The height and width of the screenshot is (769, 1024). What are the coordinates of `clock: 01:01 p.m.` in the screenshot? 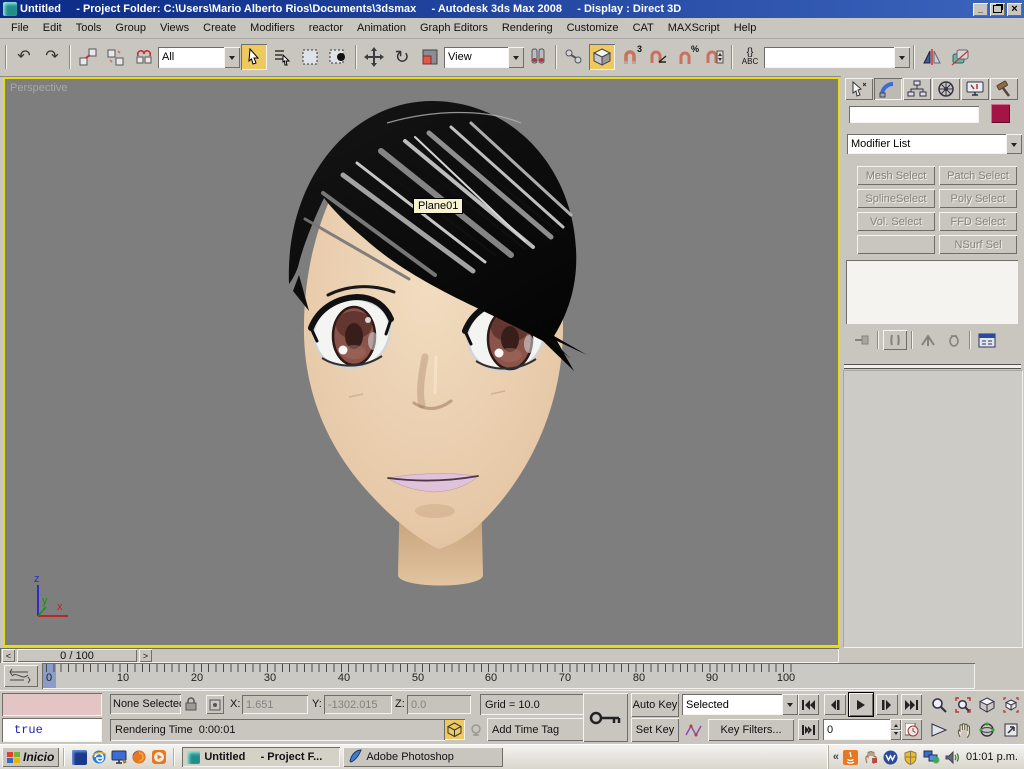 It's located at (994, 757).